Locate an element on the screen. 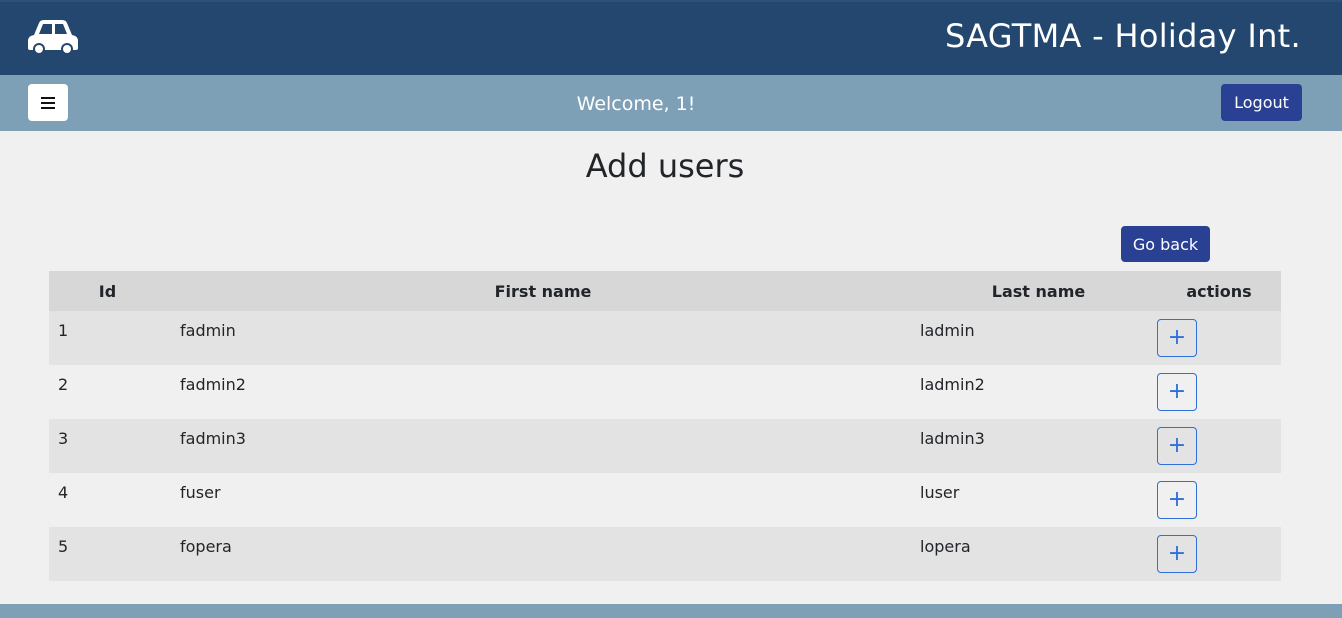  first-name-cell: fuser is located at coordinates (543, 500).